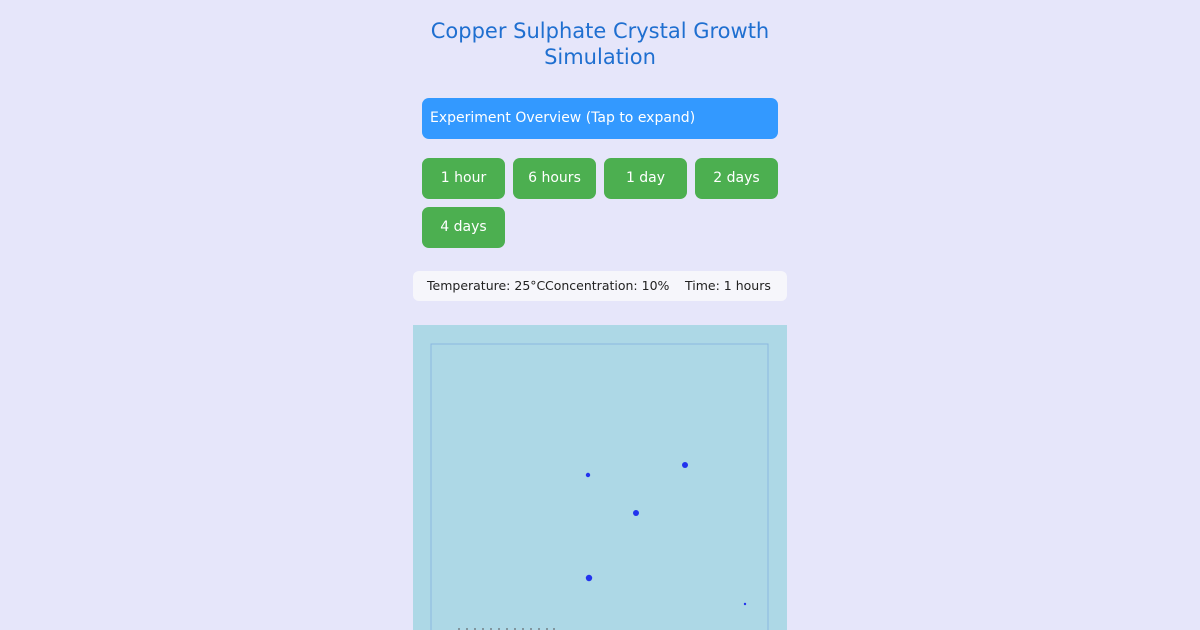 The width and height of the screenshot is (1200, 630). What do you see at coordinates (486, 285) in the screenshot?
I see `temperature-readout: Temperature: 25°C` at bounding box center [486, 285].